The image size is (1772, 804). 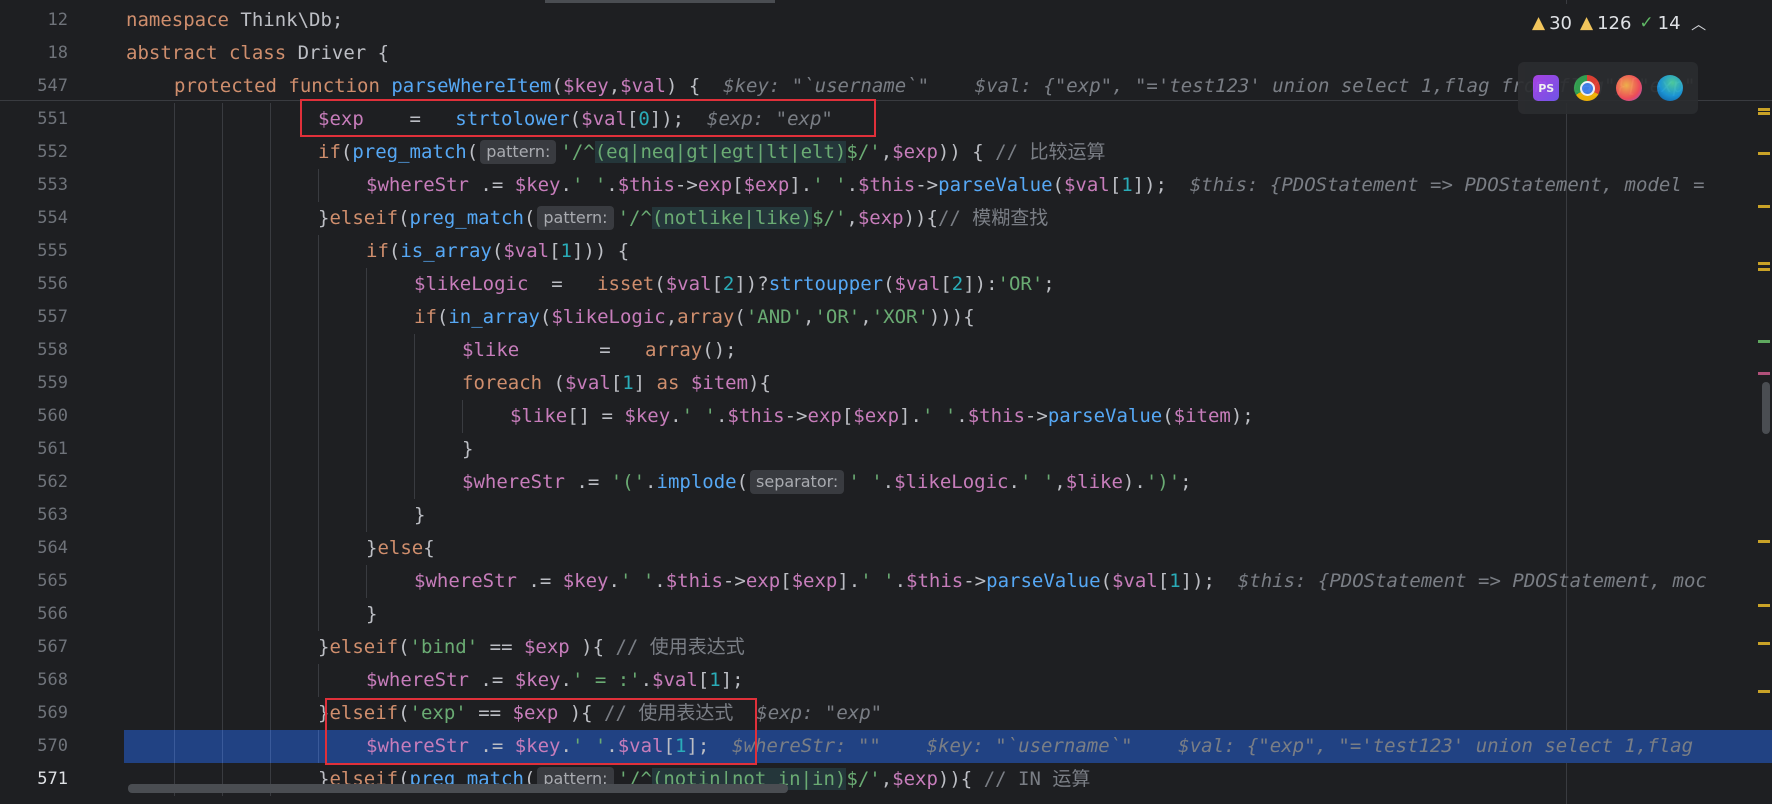 I want to click on line-number: 565, so click(x=34, y=581).